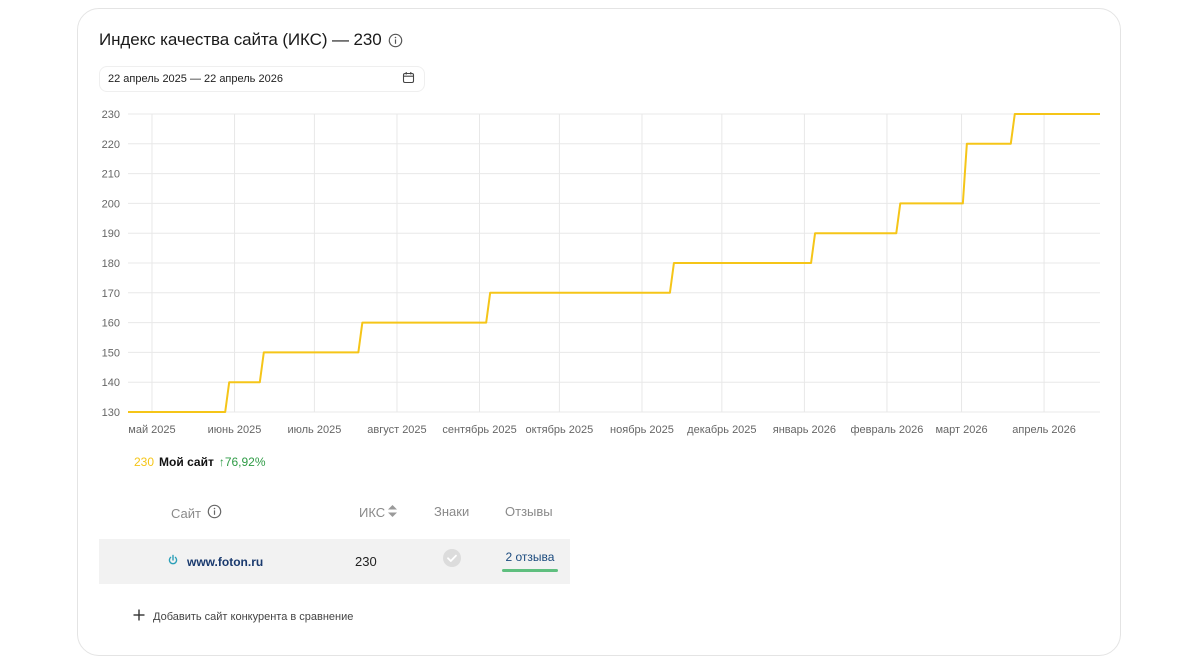  I want to click on site-cell: www.foton.ru, so click(215, 562).